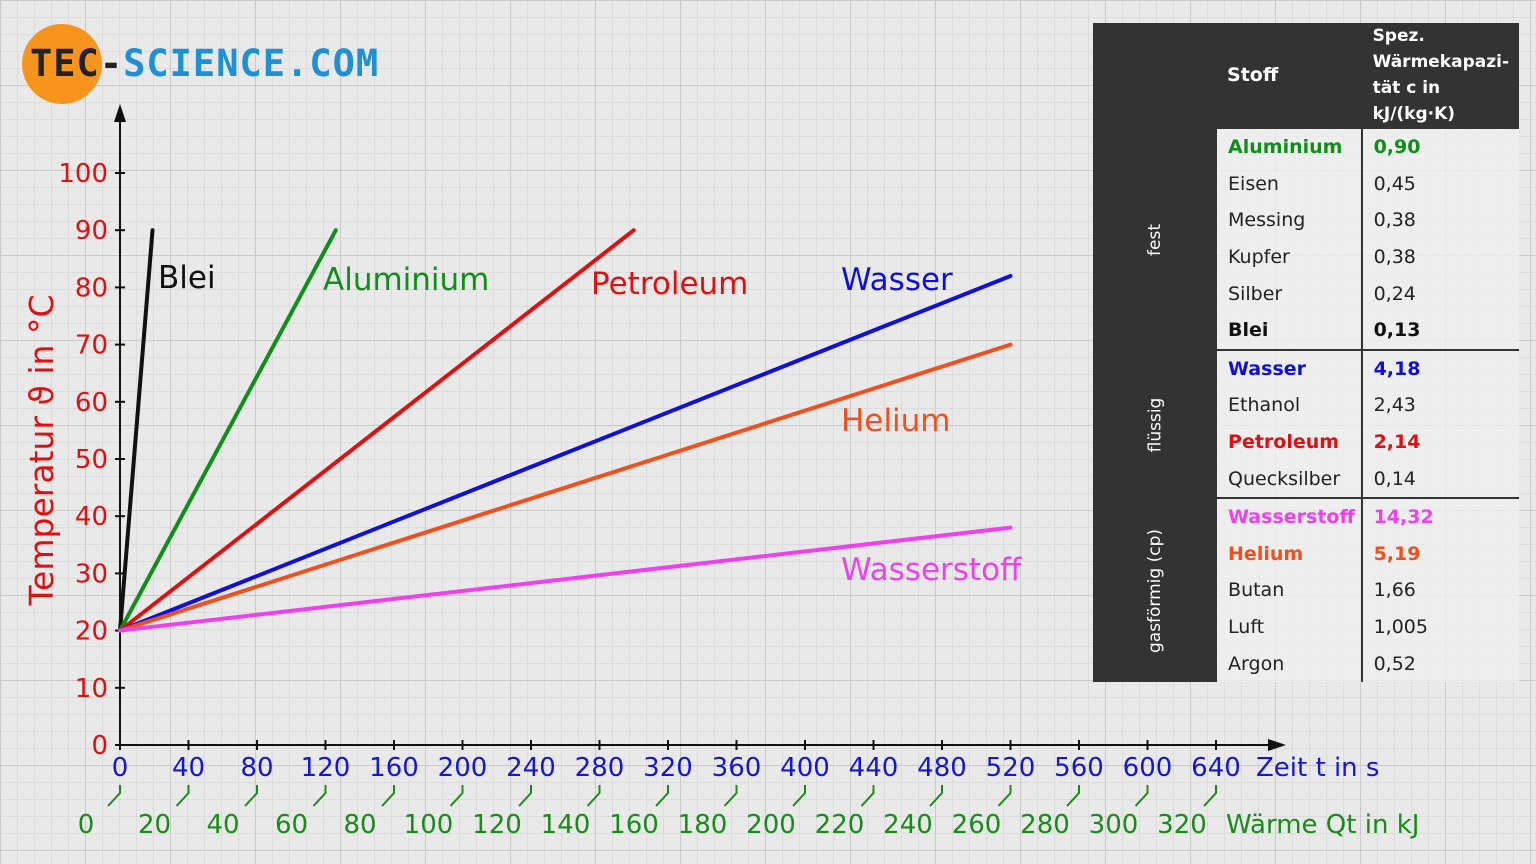  I want to click on series-label-helium: Helium, so click(895, 421).